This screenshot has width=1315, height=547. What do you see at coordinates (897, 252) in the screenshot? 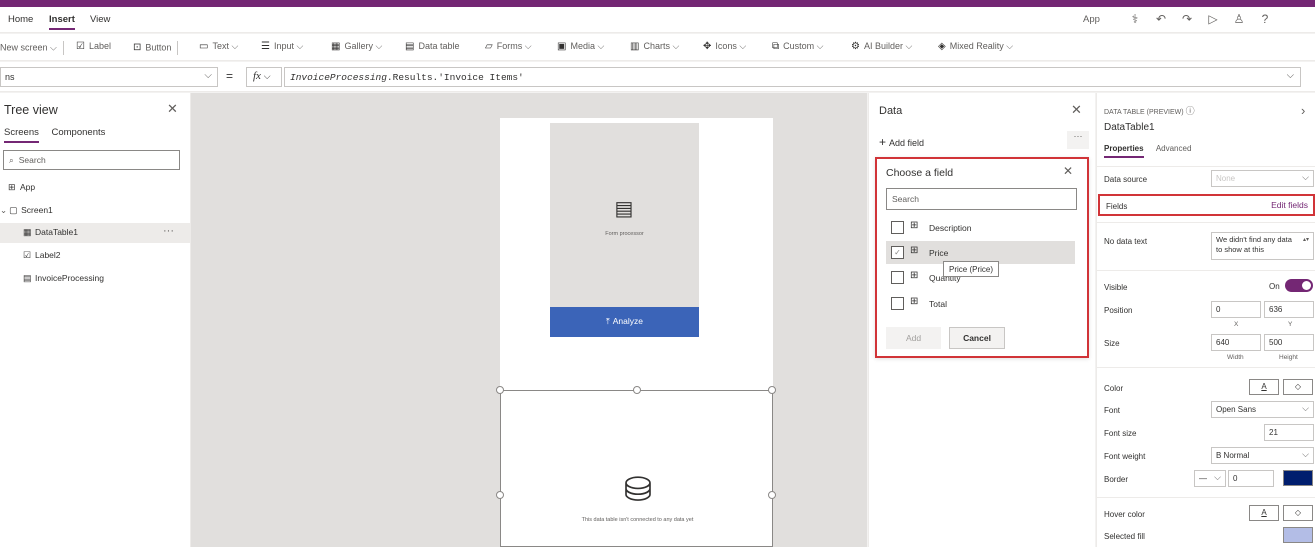
I see `field-checkbox: ✓` at bounding box center [897, 252].